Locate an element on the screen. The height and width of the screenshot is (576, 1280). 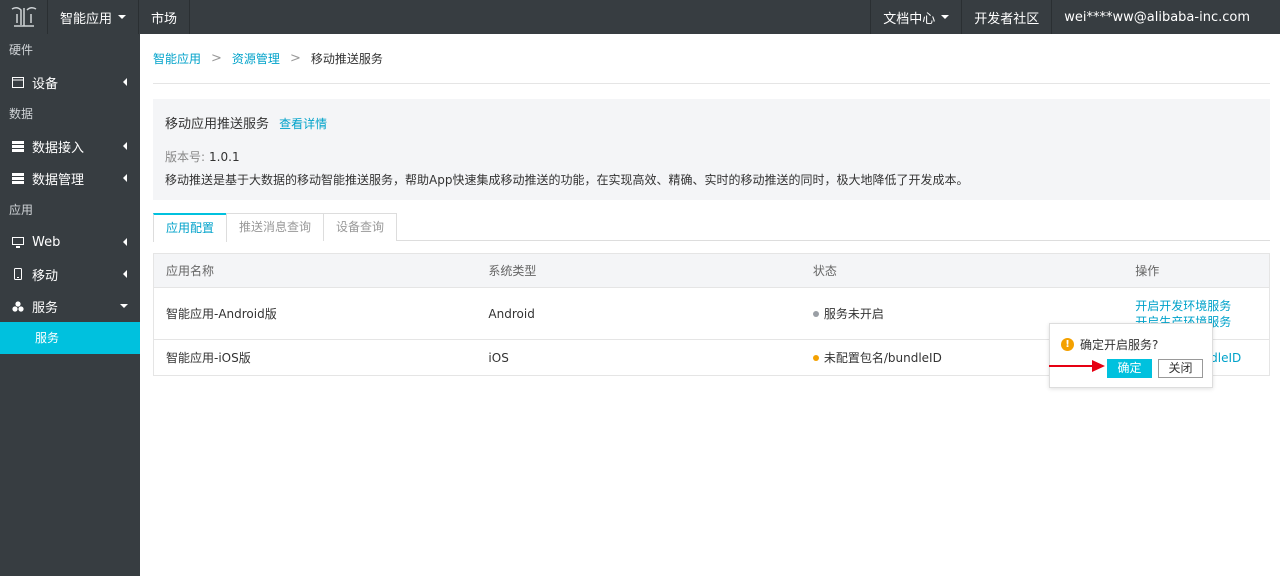
version-label: 版本号: is located at coordinates (185, 157).